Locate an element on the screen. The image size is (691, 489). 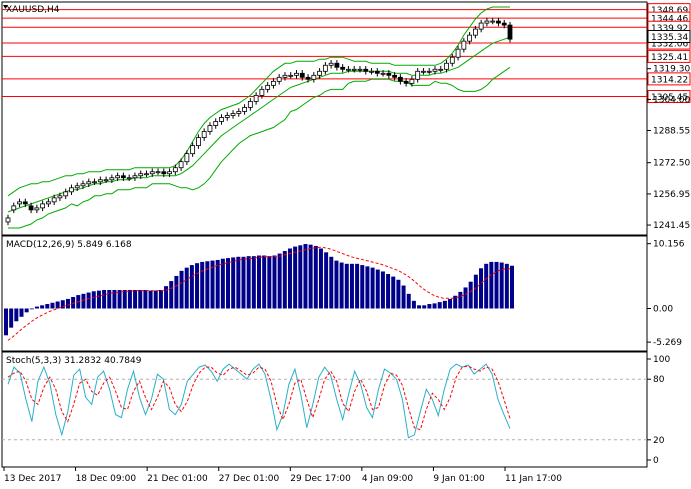
price-axis-tick-label: 1256.95 is located at coordinates (671, 195).